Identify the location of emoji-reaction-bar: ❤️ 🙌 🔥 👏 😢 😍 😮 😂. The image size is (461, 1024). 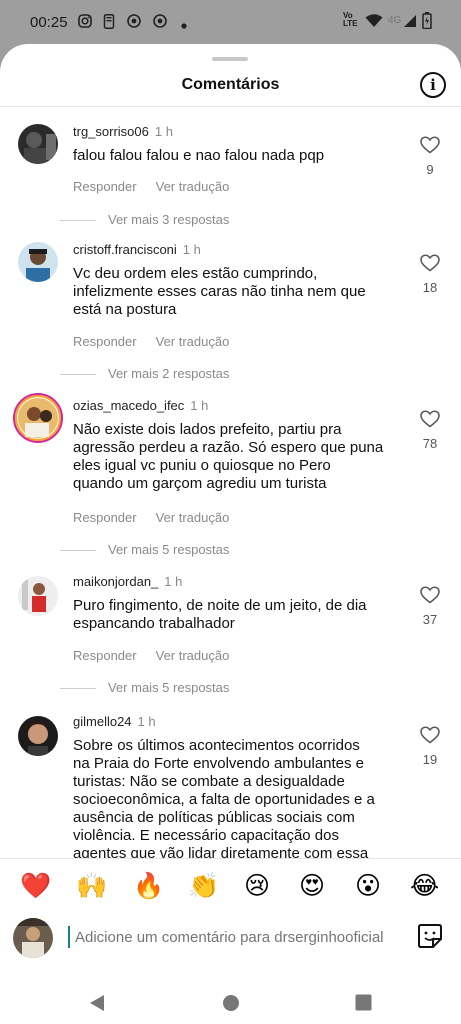
(230, 888).